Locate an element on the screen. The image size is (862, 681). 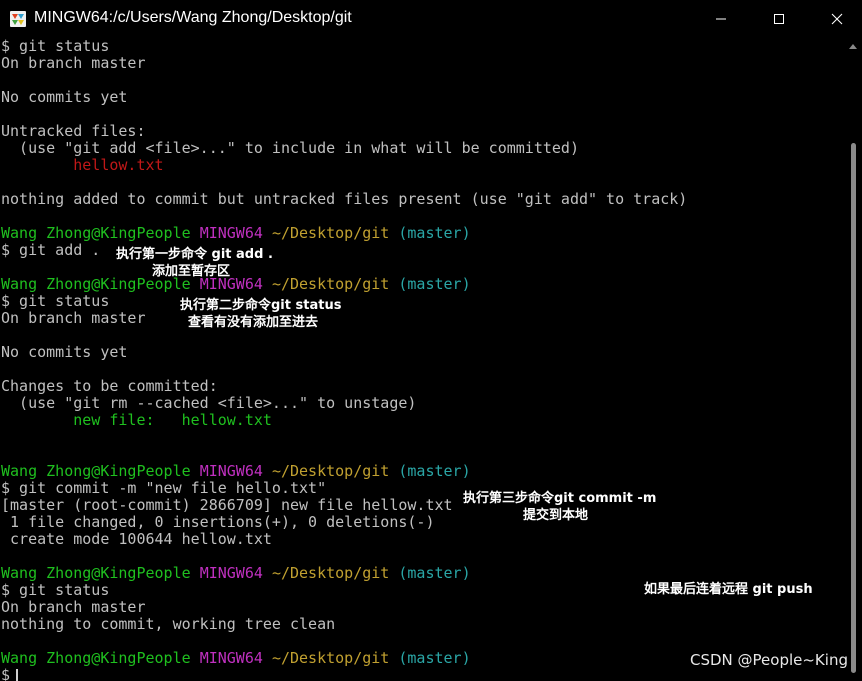
annotation-step-3-line-1: 执行第三步命令git commit -m is located at coordinates (560, 498).